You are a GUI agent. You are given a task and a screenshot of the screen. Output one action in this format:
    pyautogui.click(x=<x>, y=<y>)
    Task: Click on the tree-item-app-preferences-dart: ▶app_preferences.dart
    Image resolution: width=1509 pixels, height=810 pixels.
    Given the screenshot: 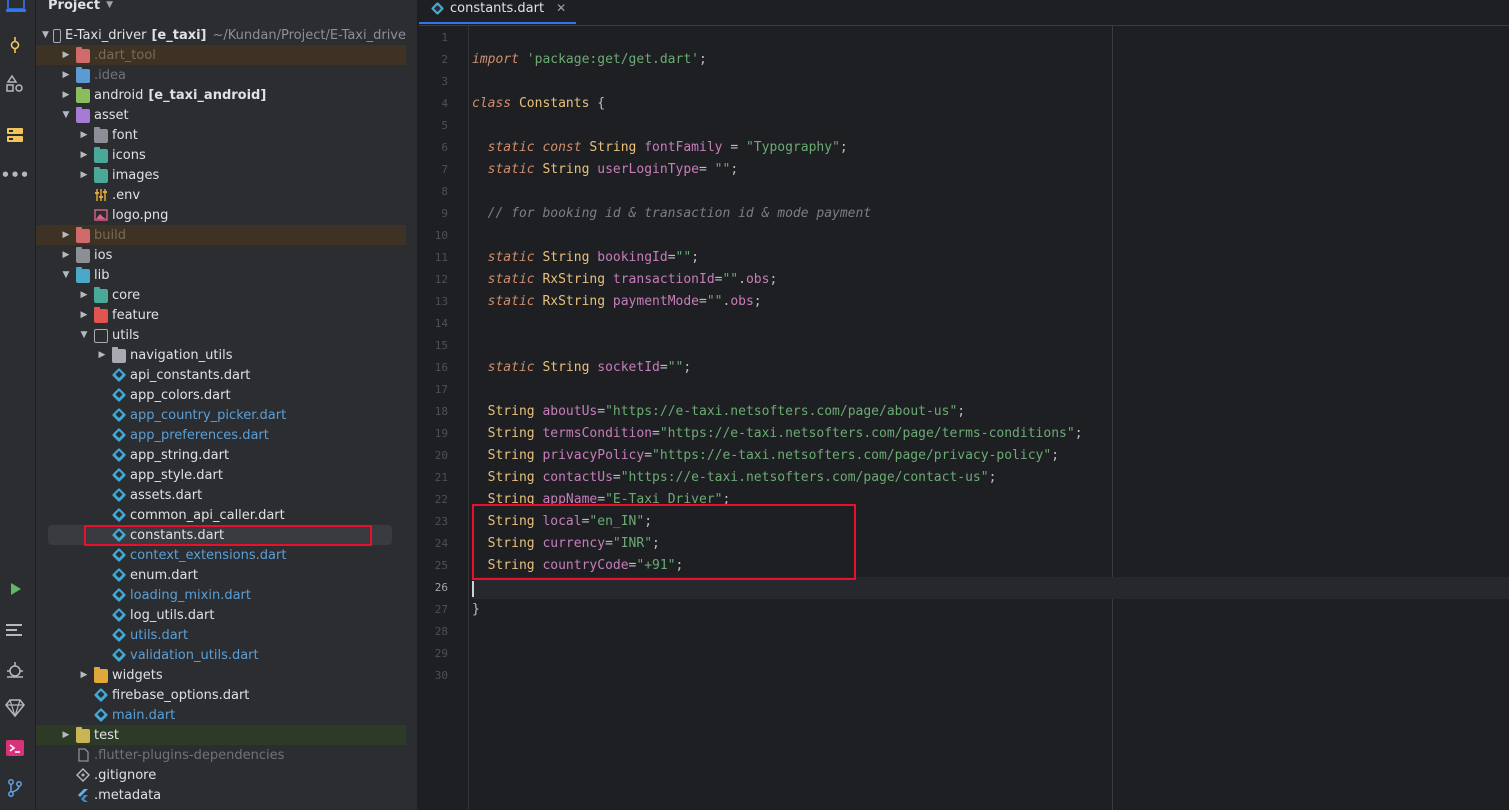 What is the action you would take?
    pyautogui.click(x=221, y=435)
    